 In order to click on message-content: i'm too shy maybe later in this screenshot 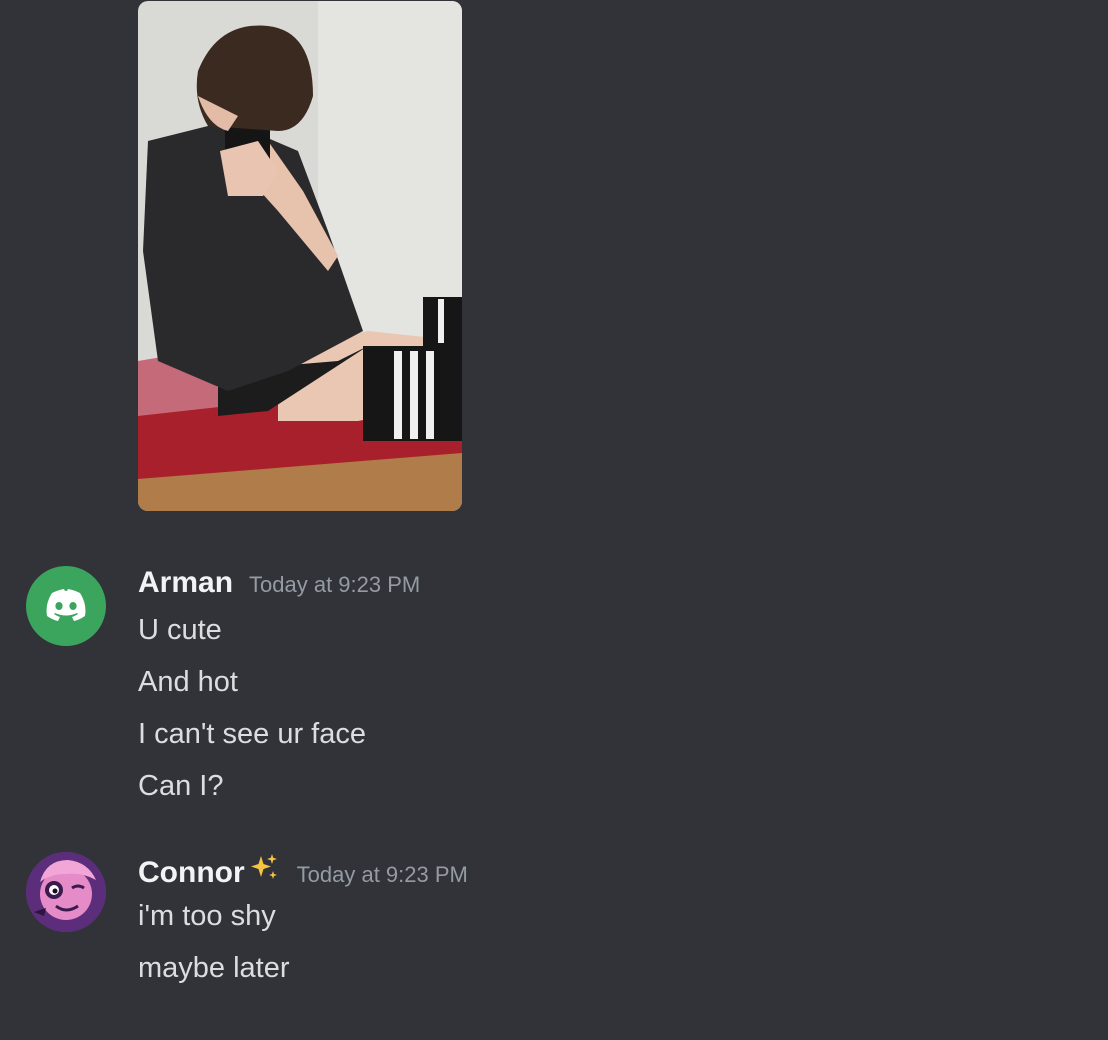, I will do `click(214, 950)`.